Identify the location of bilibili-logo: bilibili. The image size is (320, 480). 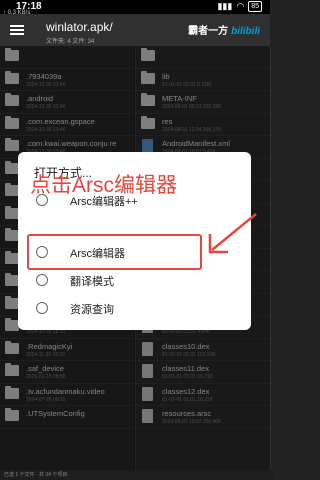
(245, 31).